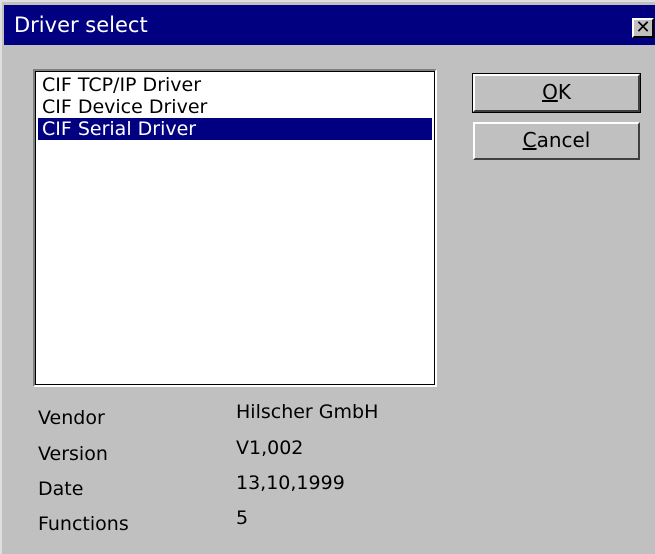 The width and height of the screenshot is (655, 554). What do you see at coordinates (564, 92) in the screenshot?
I see `ok-rest: K` at bounding box center [564, 92].